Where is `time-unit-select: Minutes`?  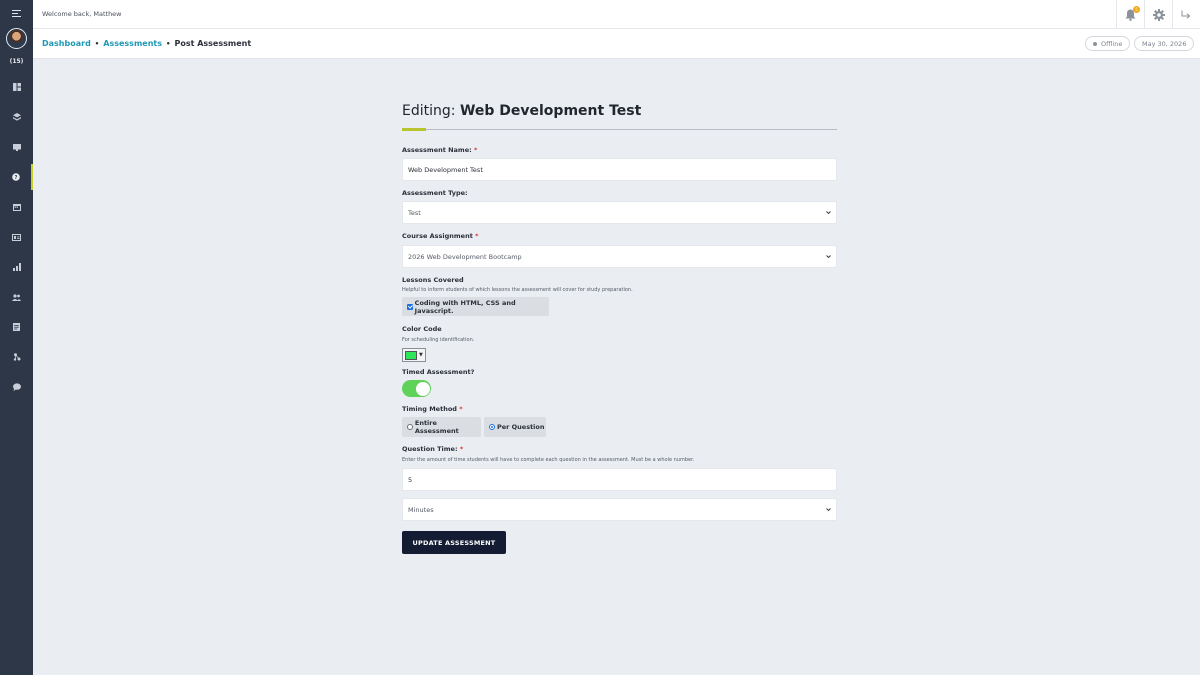 time-unit-select: Minutes is located at coordinates (619, 509).